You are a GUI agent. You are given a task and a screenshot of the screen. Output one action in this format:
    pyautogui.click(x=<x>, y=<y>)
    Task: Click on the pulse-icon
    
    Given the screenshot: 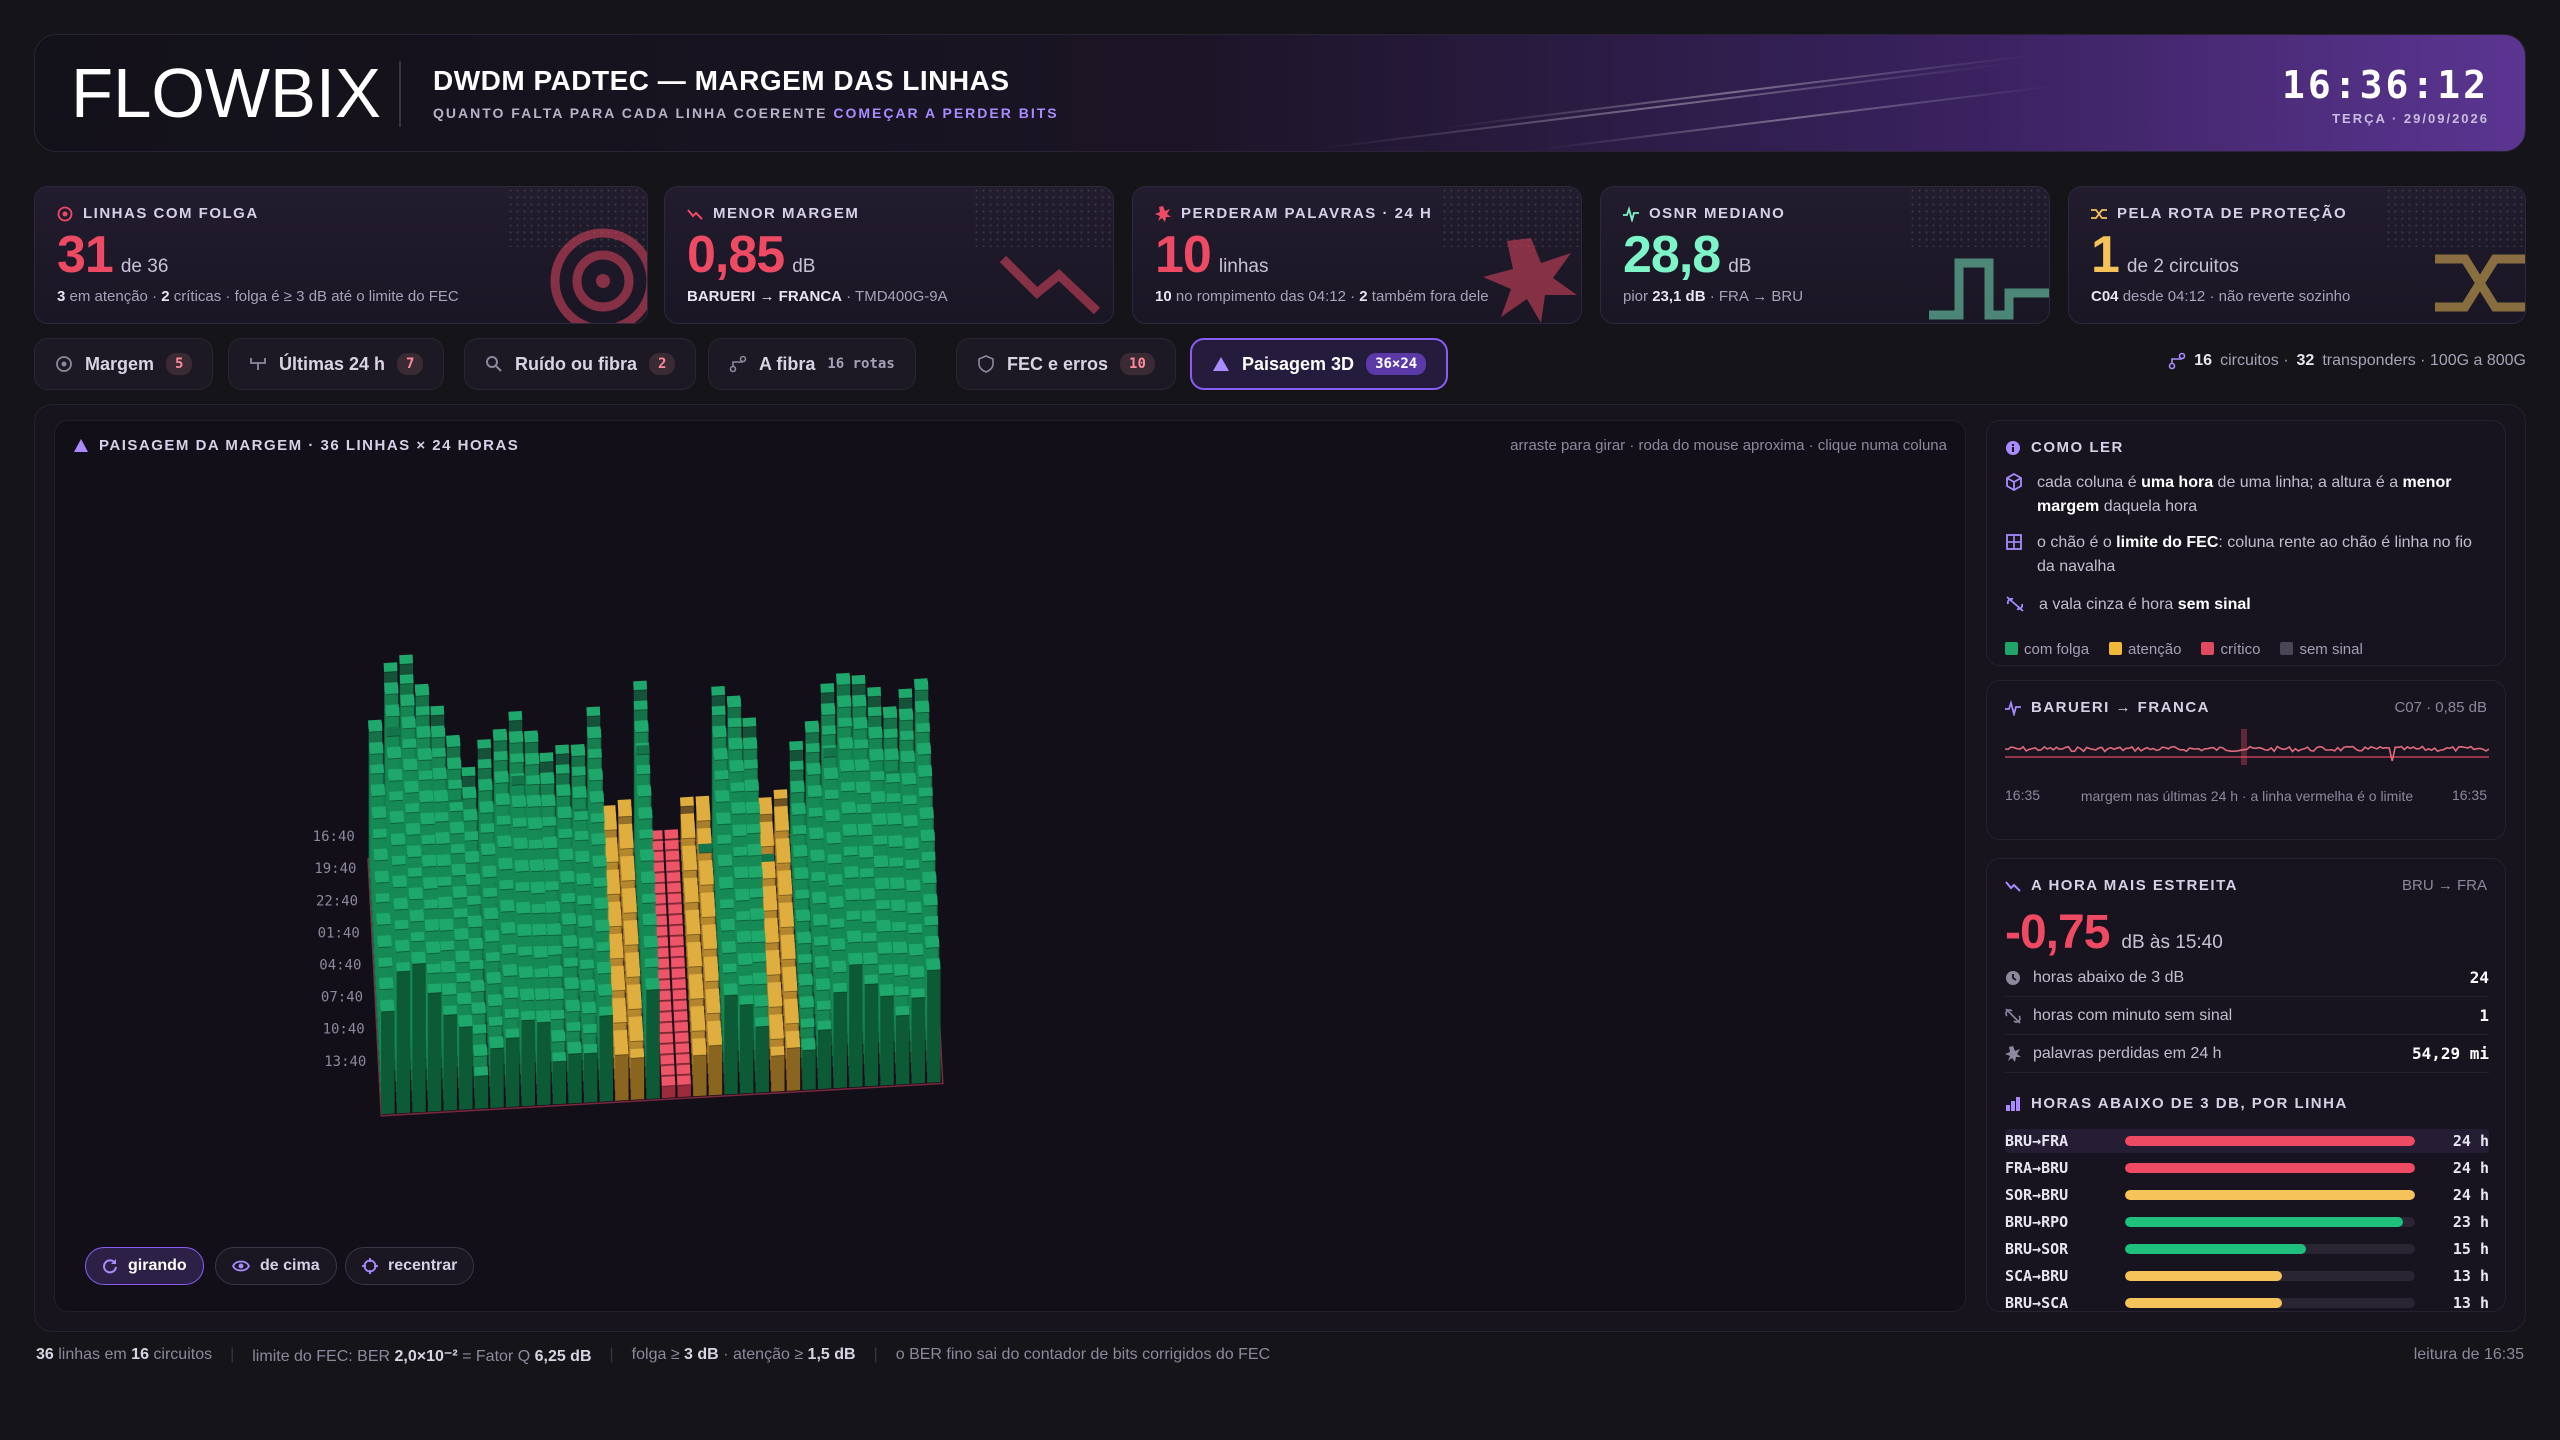 What is the action you would take?
    pyautogui.click(x=1989, y=289)
    